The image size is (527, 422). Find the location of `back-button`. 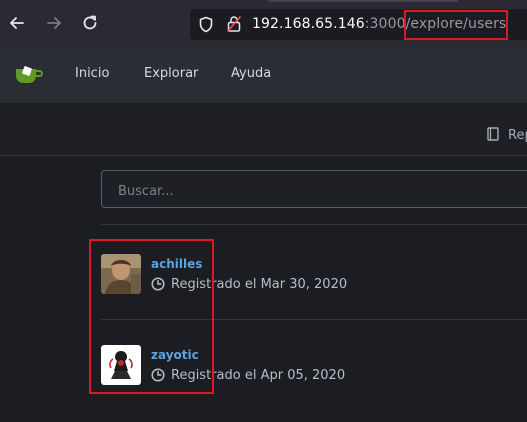

back-button is located at coordinates (17, 24).